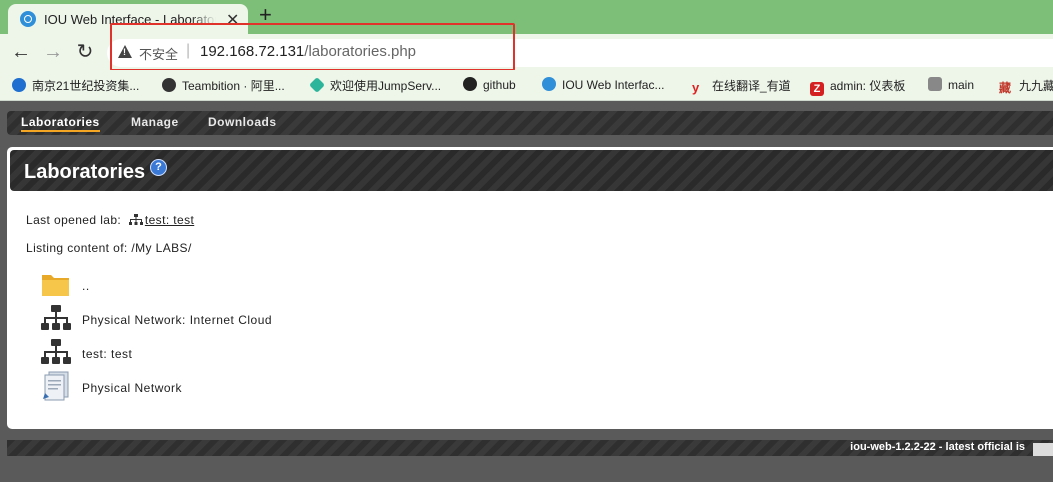  What do you see at coordinates (53, 52) in the screenshot?
I see `forward-arrow-icon: →` at bounding box center [53, 52].